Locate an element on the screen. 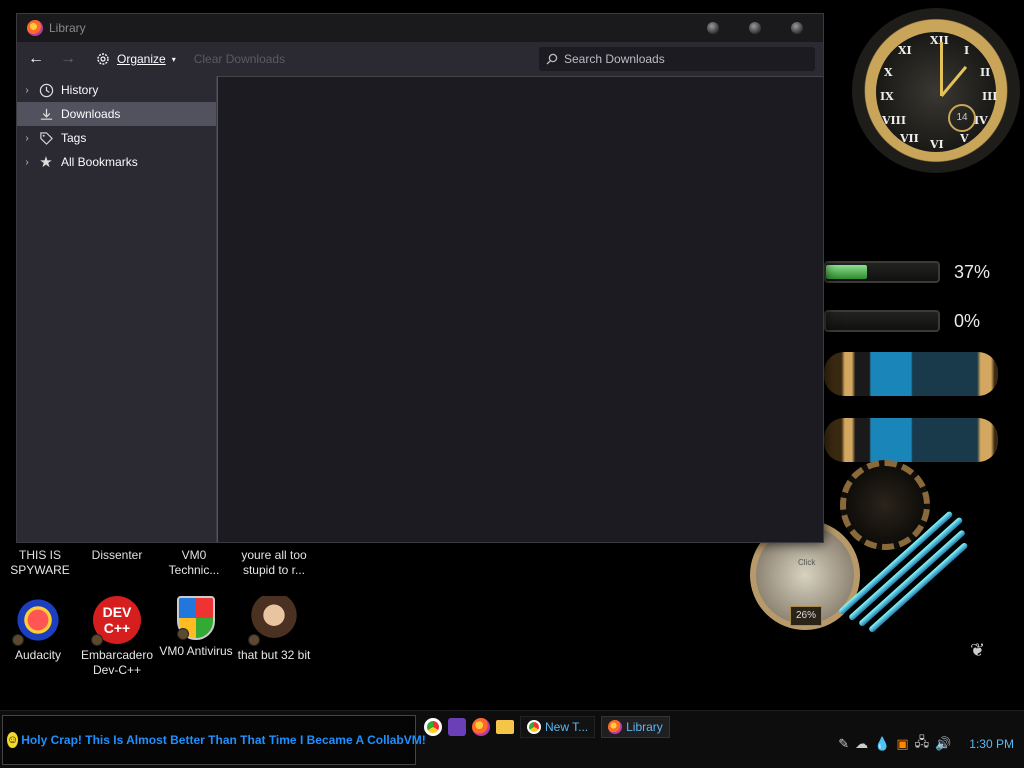  clock-numeral: IV is located at coordinates (981, 120).